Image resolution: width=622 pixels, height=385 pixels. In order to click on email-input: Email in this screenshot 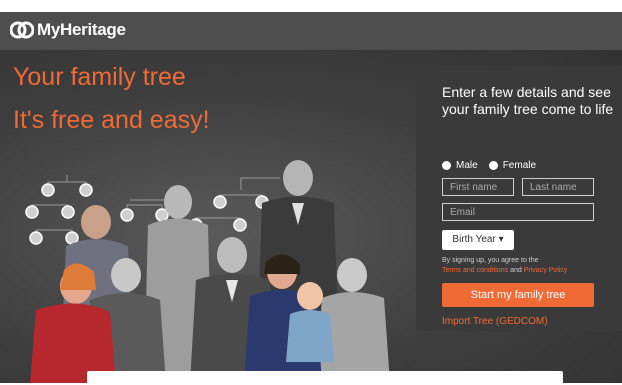, I will do `click(518, 212)`.